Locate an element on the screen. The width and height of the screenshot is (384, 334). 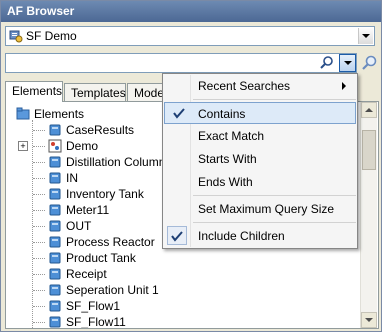
menu-item-starts-with: Starts With is located at coordinates (260, 159).